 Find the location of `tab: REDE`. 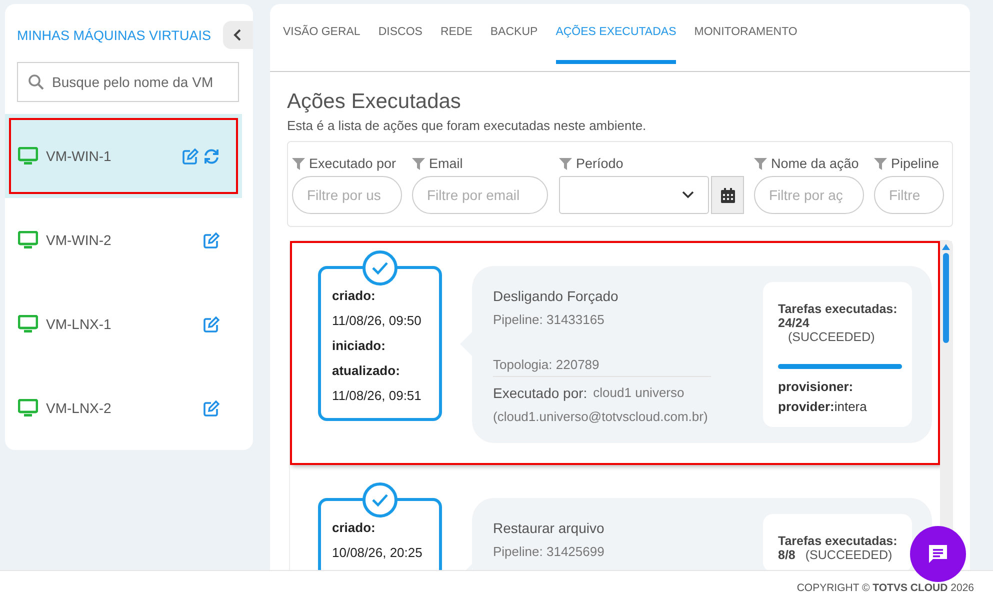

tab: REDE is located at coordinates (456, 34).